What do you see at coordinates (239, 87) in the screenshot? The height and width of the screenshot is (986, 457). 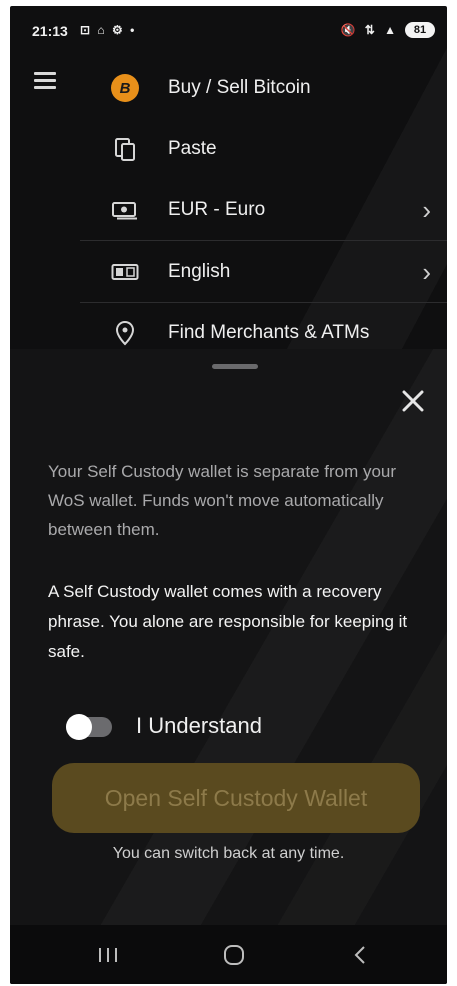 I see `menu-item-label: Buy / Sell Bitcoin` at bounding box center [239, 87].